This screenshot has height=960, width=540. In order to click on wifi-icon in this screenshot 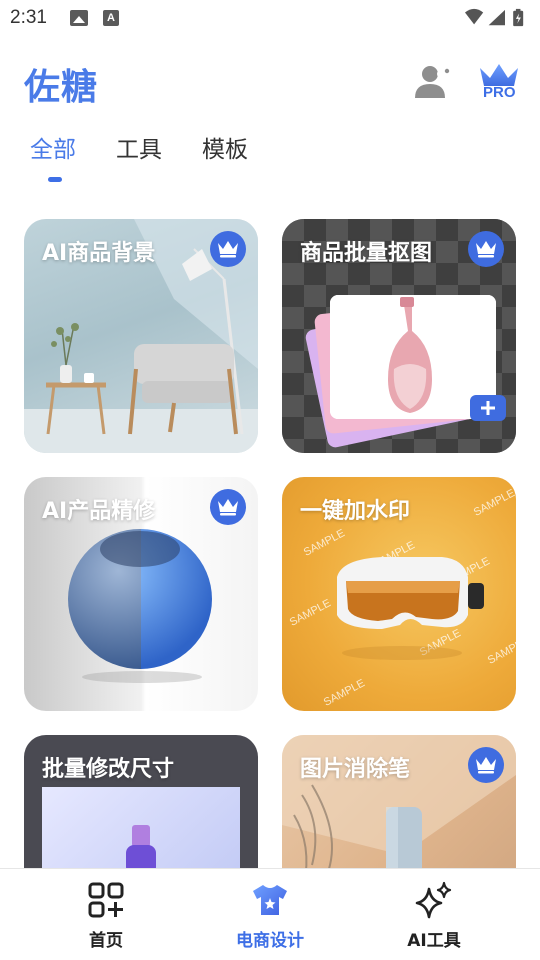, I will do `click(474, 16)`.